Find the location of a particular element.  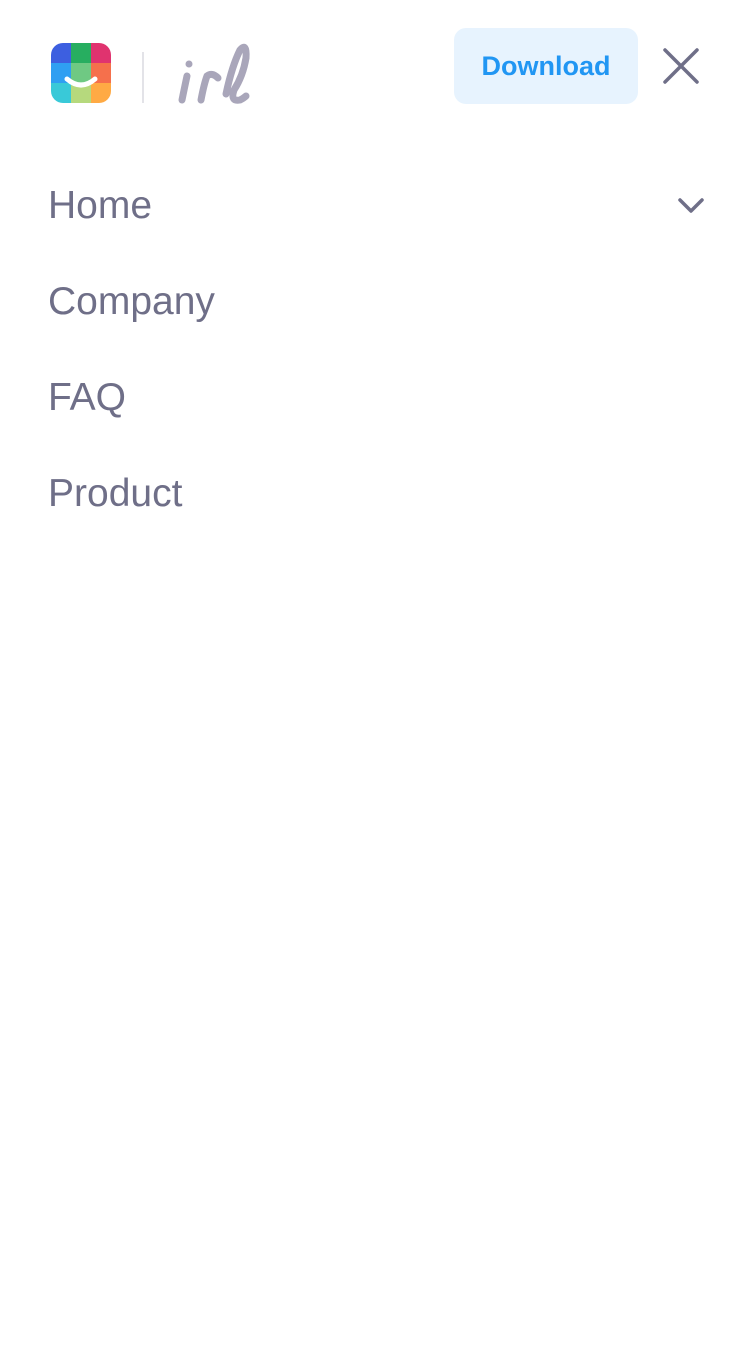

irl-wordmark-logo: irl is located at coordinates (214, 73).